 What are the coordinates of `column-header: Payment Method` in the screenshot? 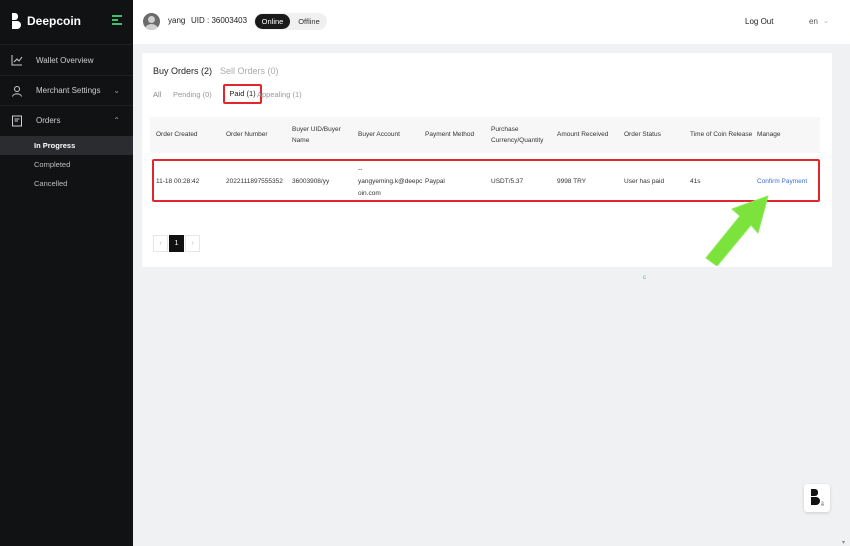 It's located at (450, 134).